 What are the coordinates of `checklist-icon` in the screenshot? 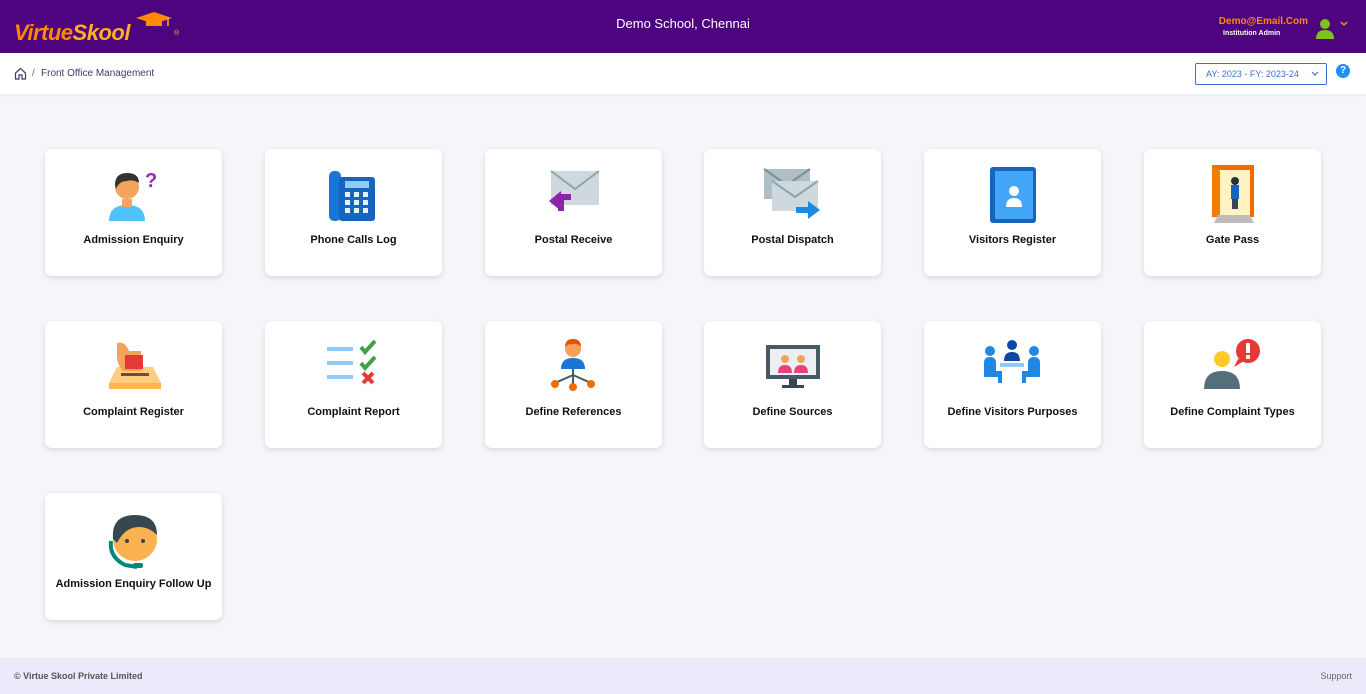 It's located at (352, 362).